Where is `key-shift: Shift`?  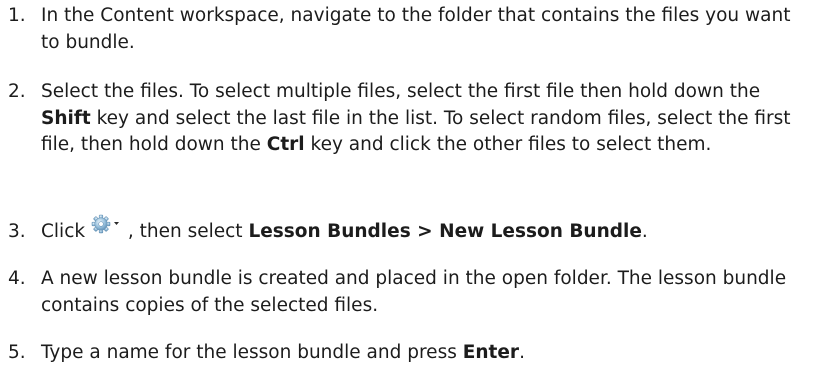 key-shift: Shift is located at coordinates (66, 118).